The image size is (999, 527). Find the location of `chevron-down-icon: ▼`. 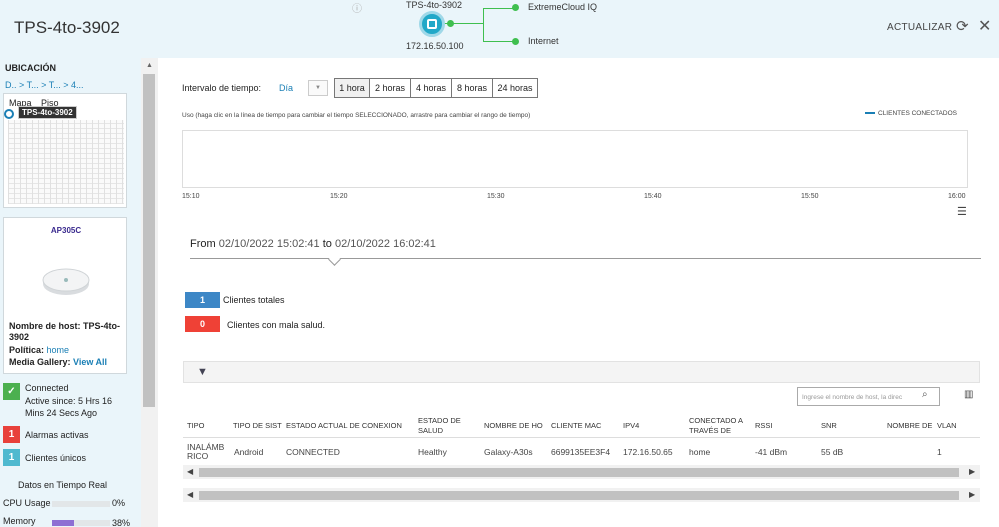

chevron-down-icon: ▼ is located at coordinates (318, 88).